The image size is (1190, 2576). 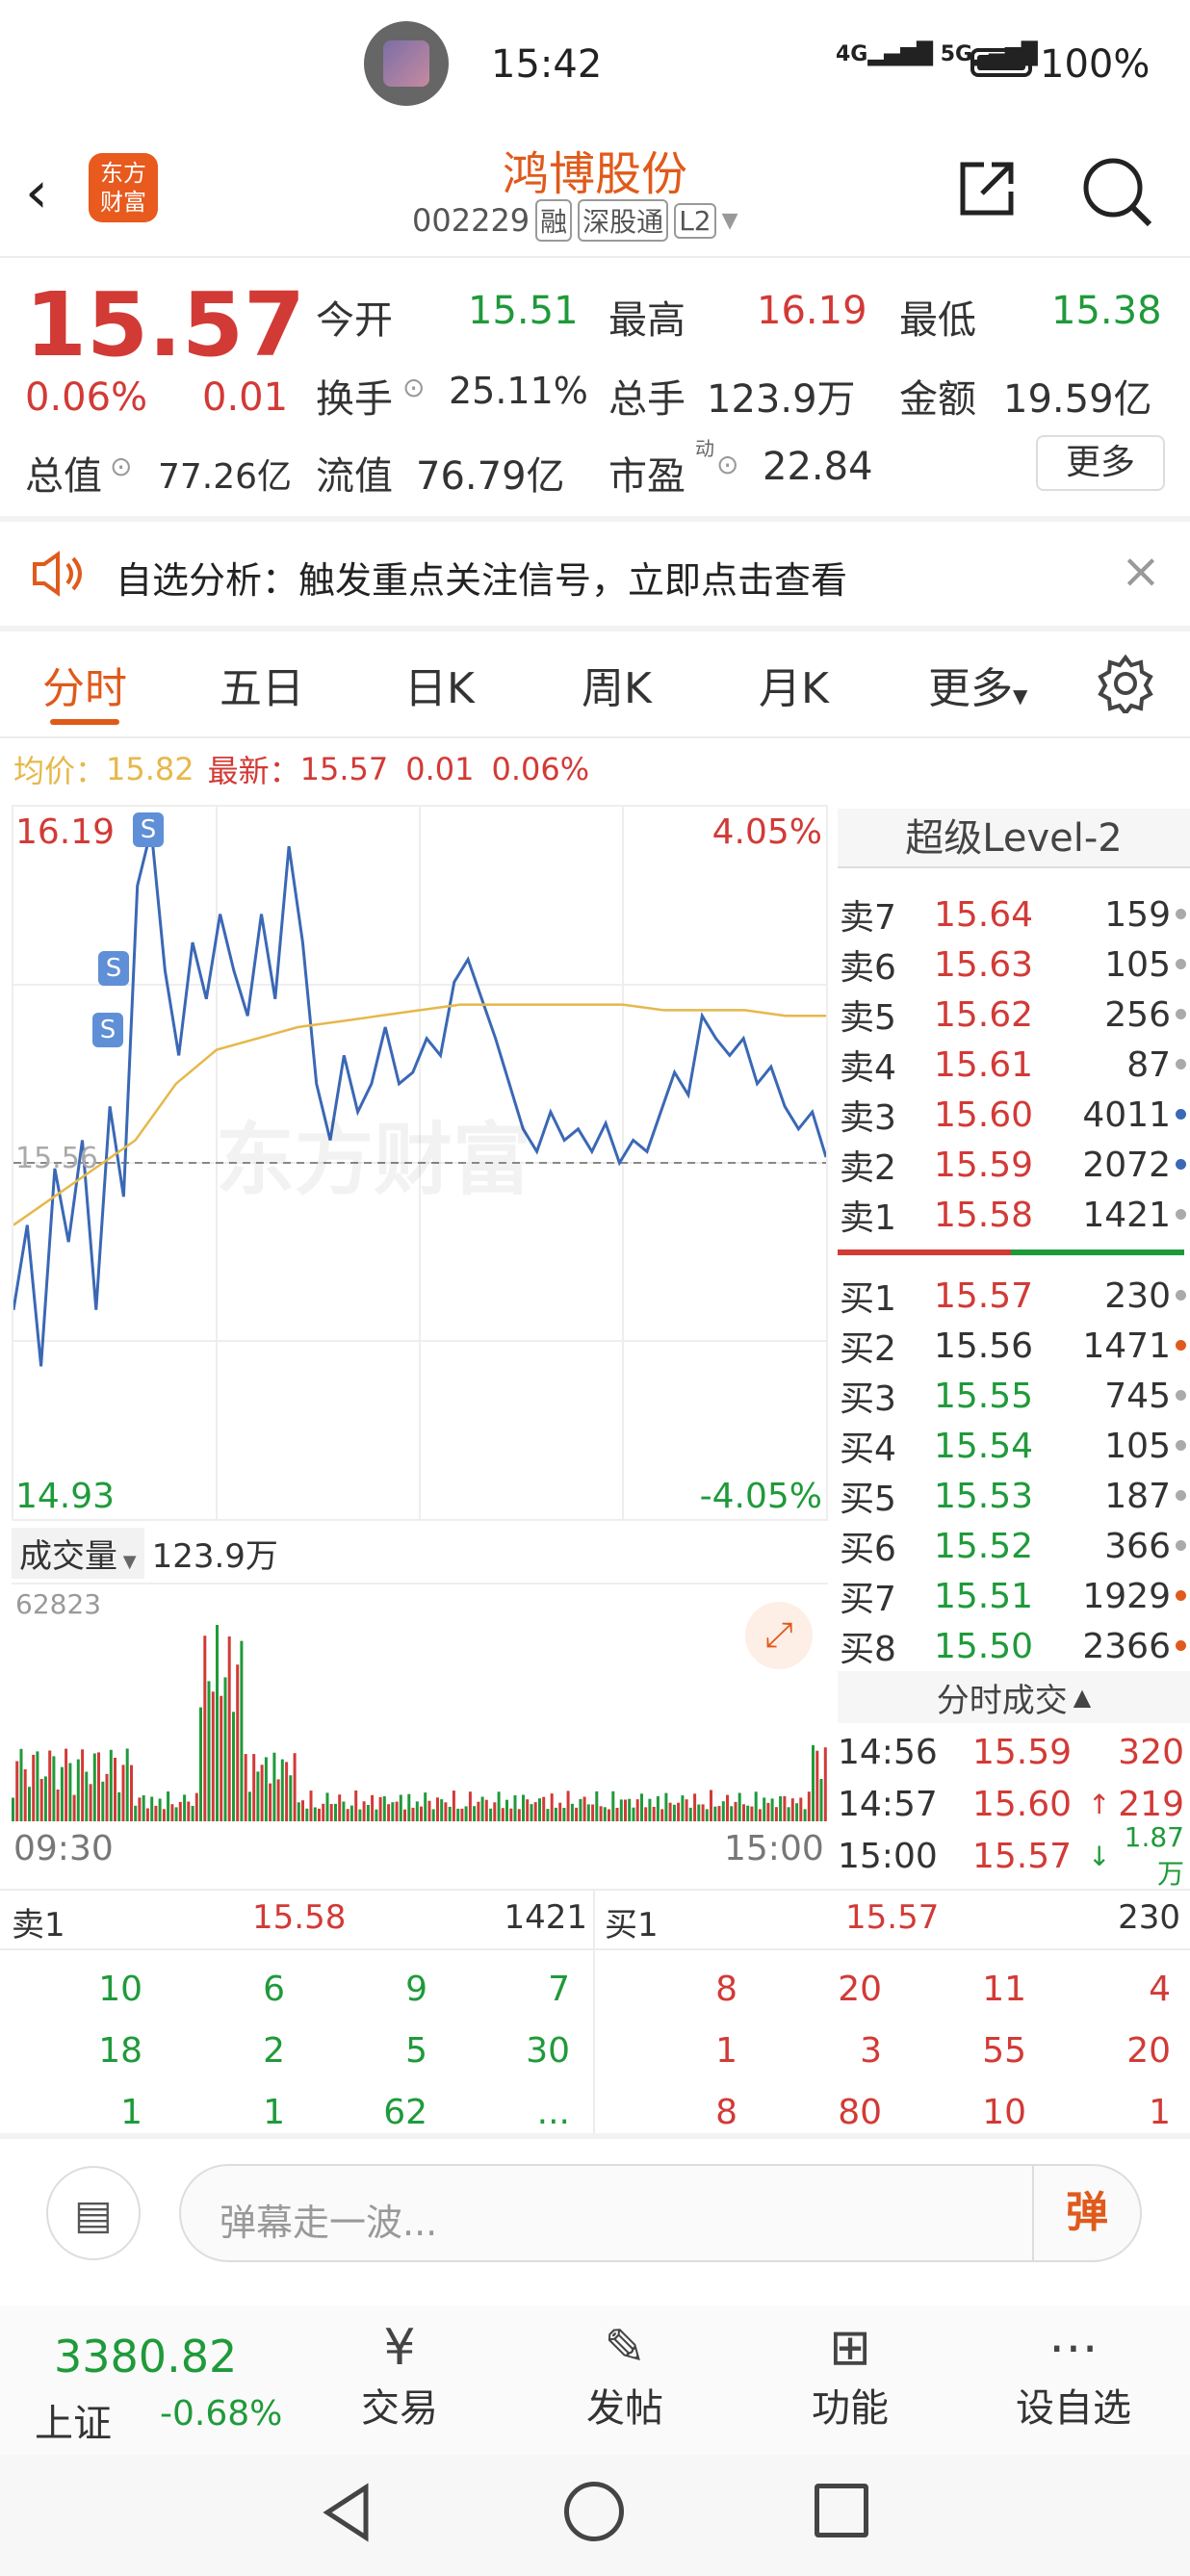 I want to click on nav-post: ✎ 发帖, so click(x=625, y=2376).